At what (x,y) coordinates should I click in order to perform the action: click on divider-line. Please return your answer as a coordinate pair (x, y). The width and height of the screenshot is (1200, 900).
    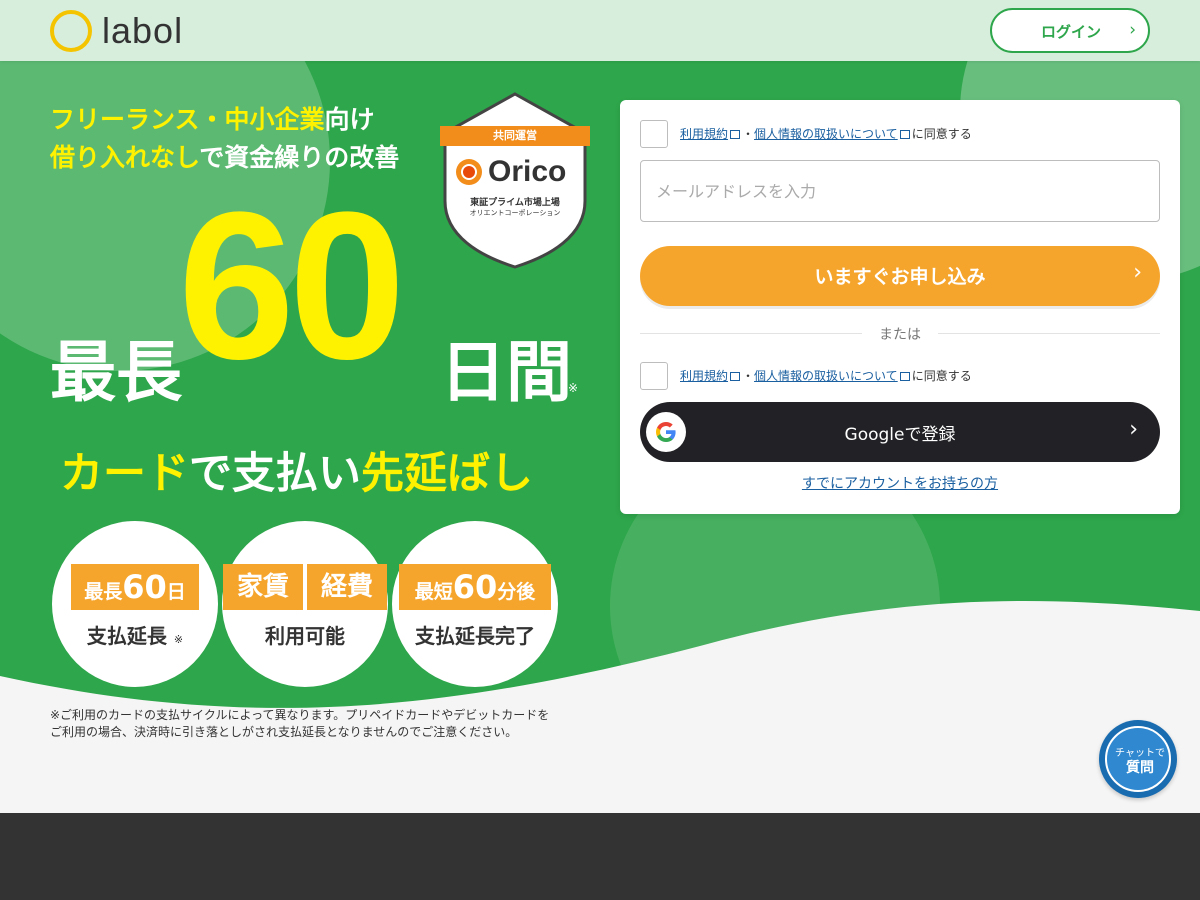
    Looking at the image, I should click on (1049, 333).